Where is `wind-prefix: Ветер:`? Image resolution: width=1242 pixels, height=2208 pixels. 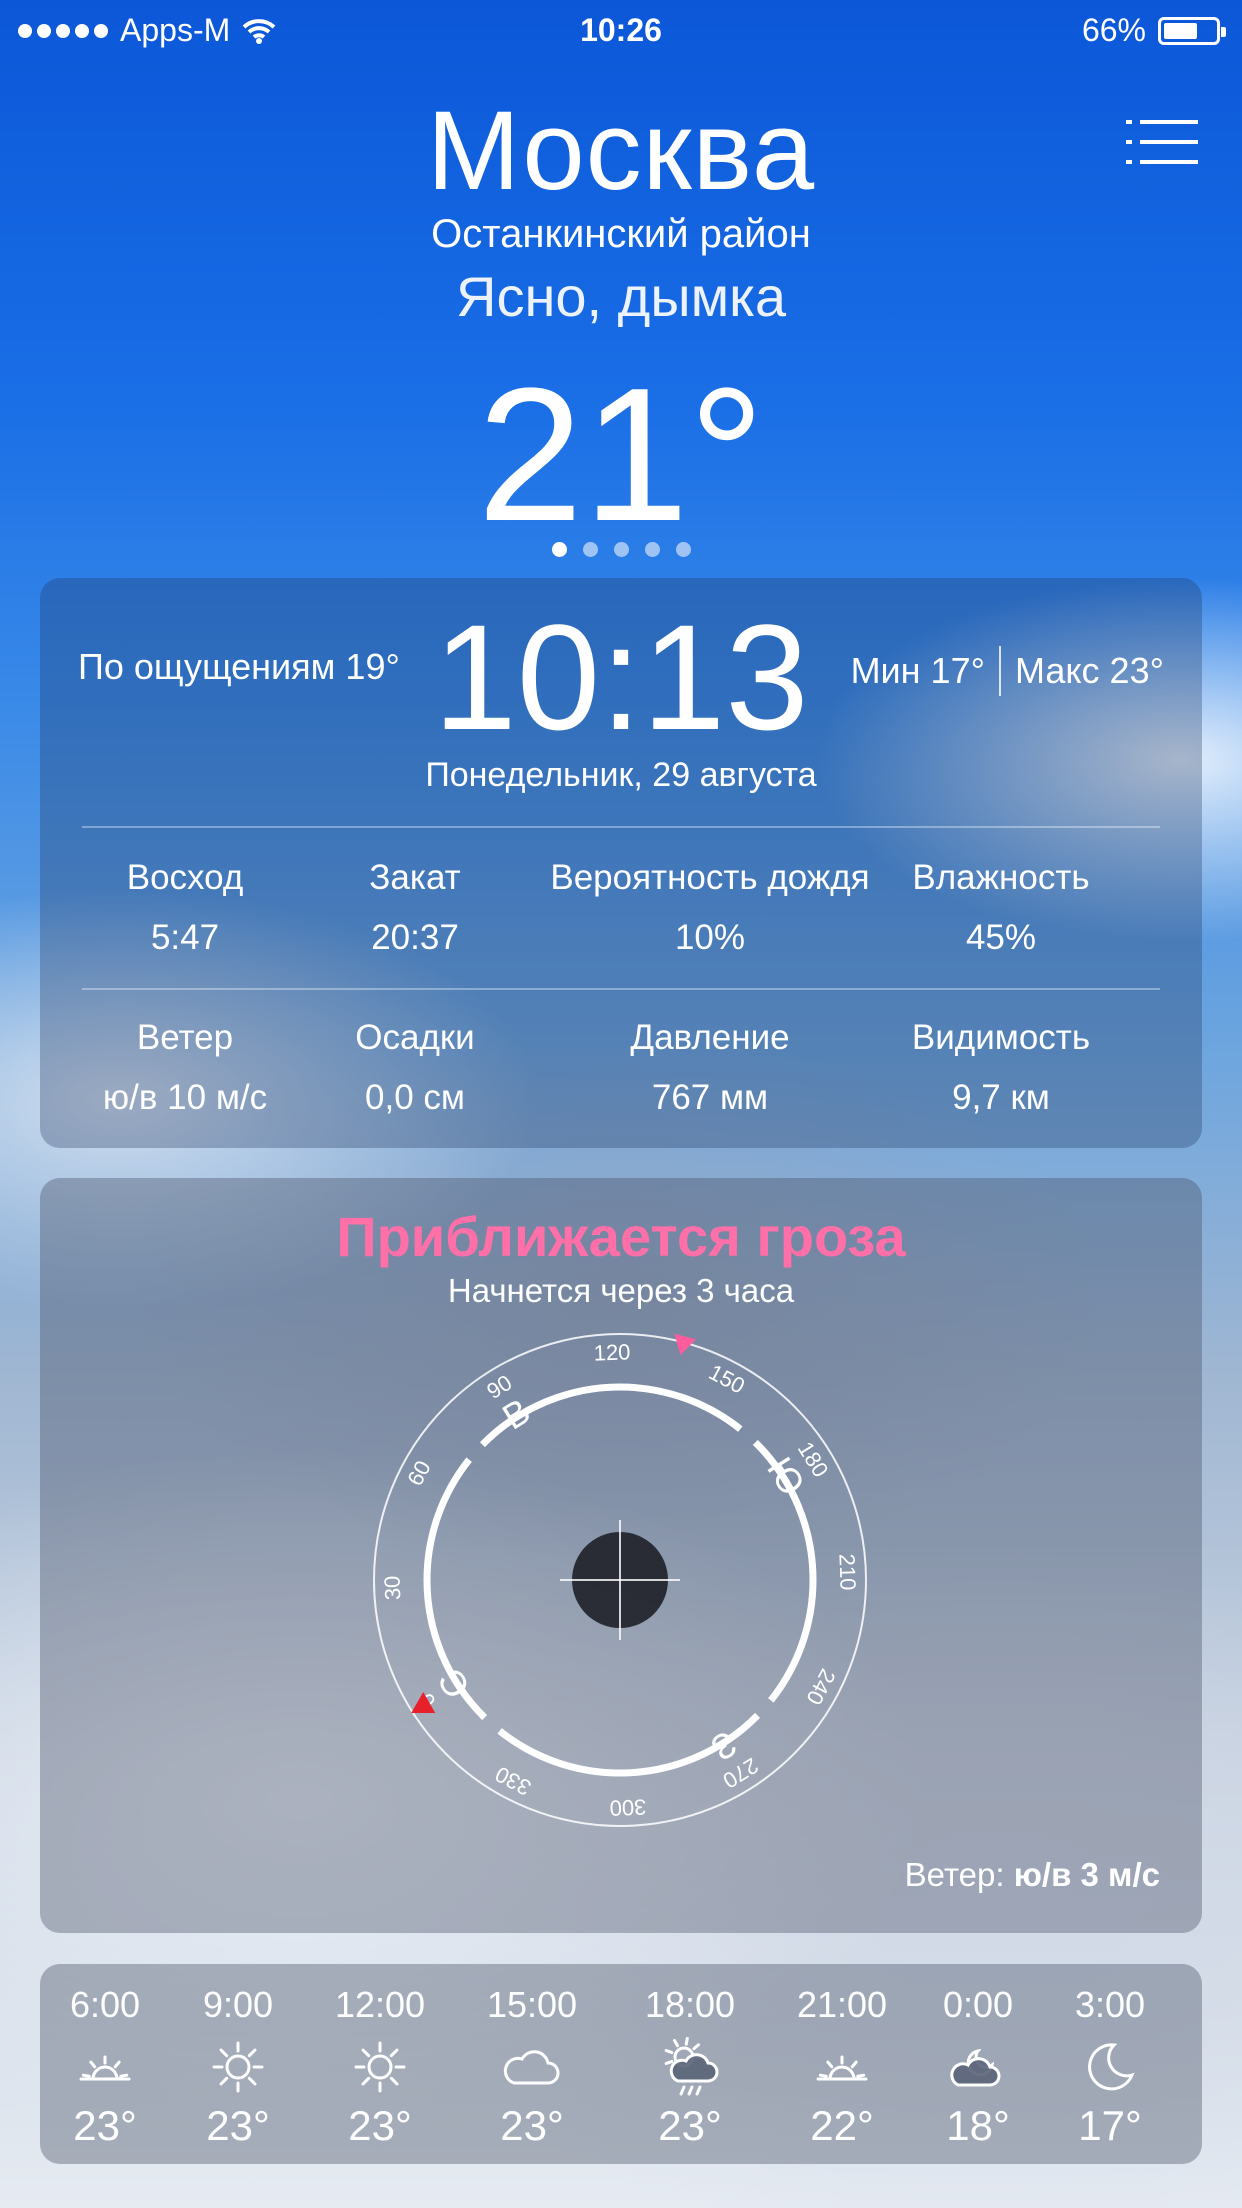
wind-prefix: Ветер: is located at coordinates (959, 1874).